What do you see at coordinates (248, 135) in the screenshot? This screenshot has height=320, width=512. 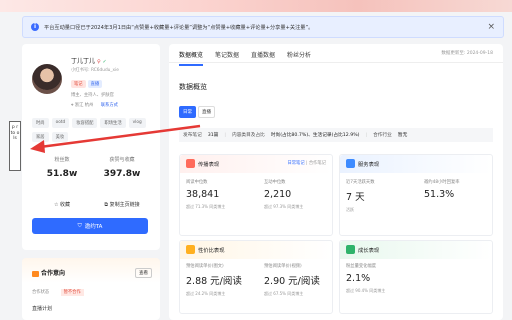 I see `content-label: 内容类目及占比` at bounding box center [248, 135].